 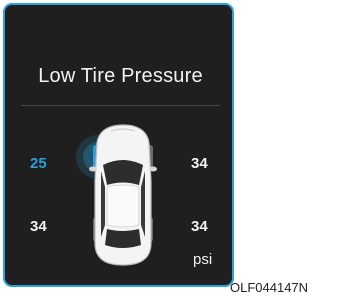 What do you see at coordinates (123, 172) in the screenshot?
I see `windshield` at bounding box center [123, 172].